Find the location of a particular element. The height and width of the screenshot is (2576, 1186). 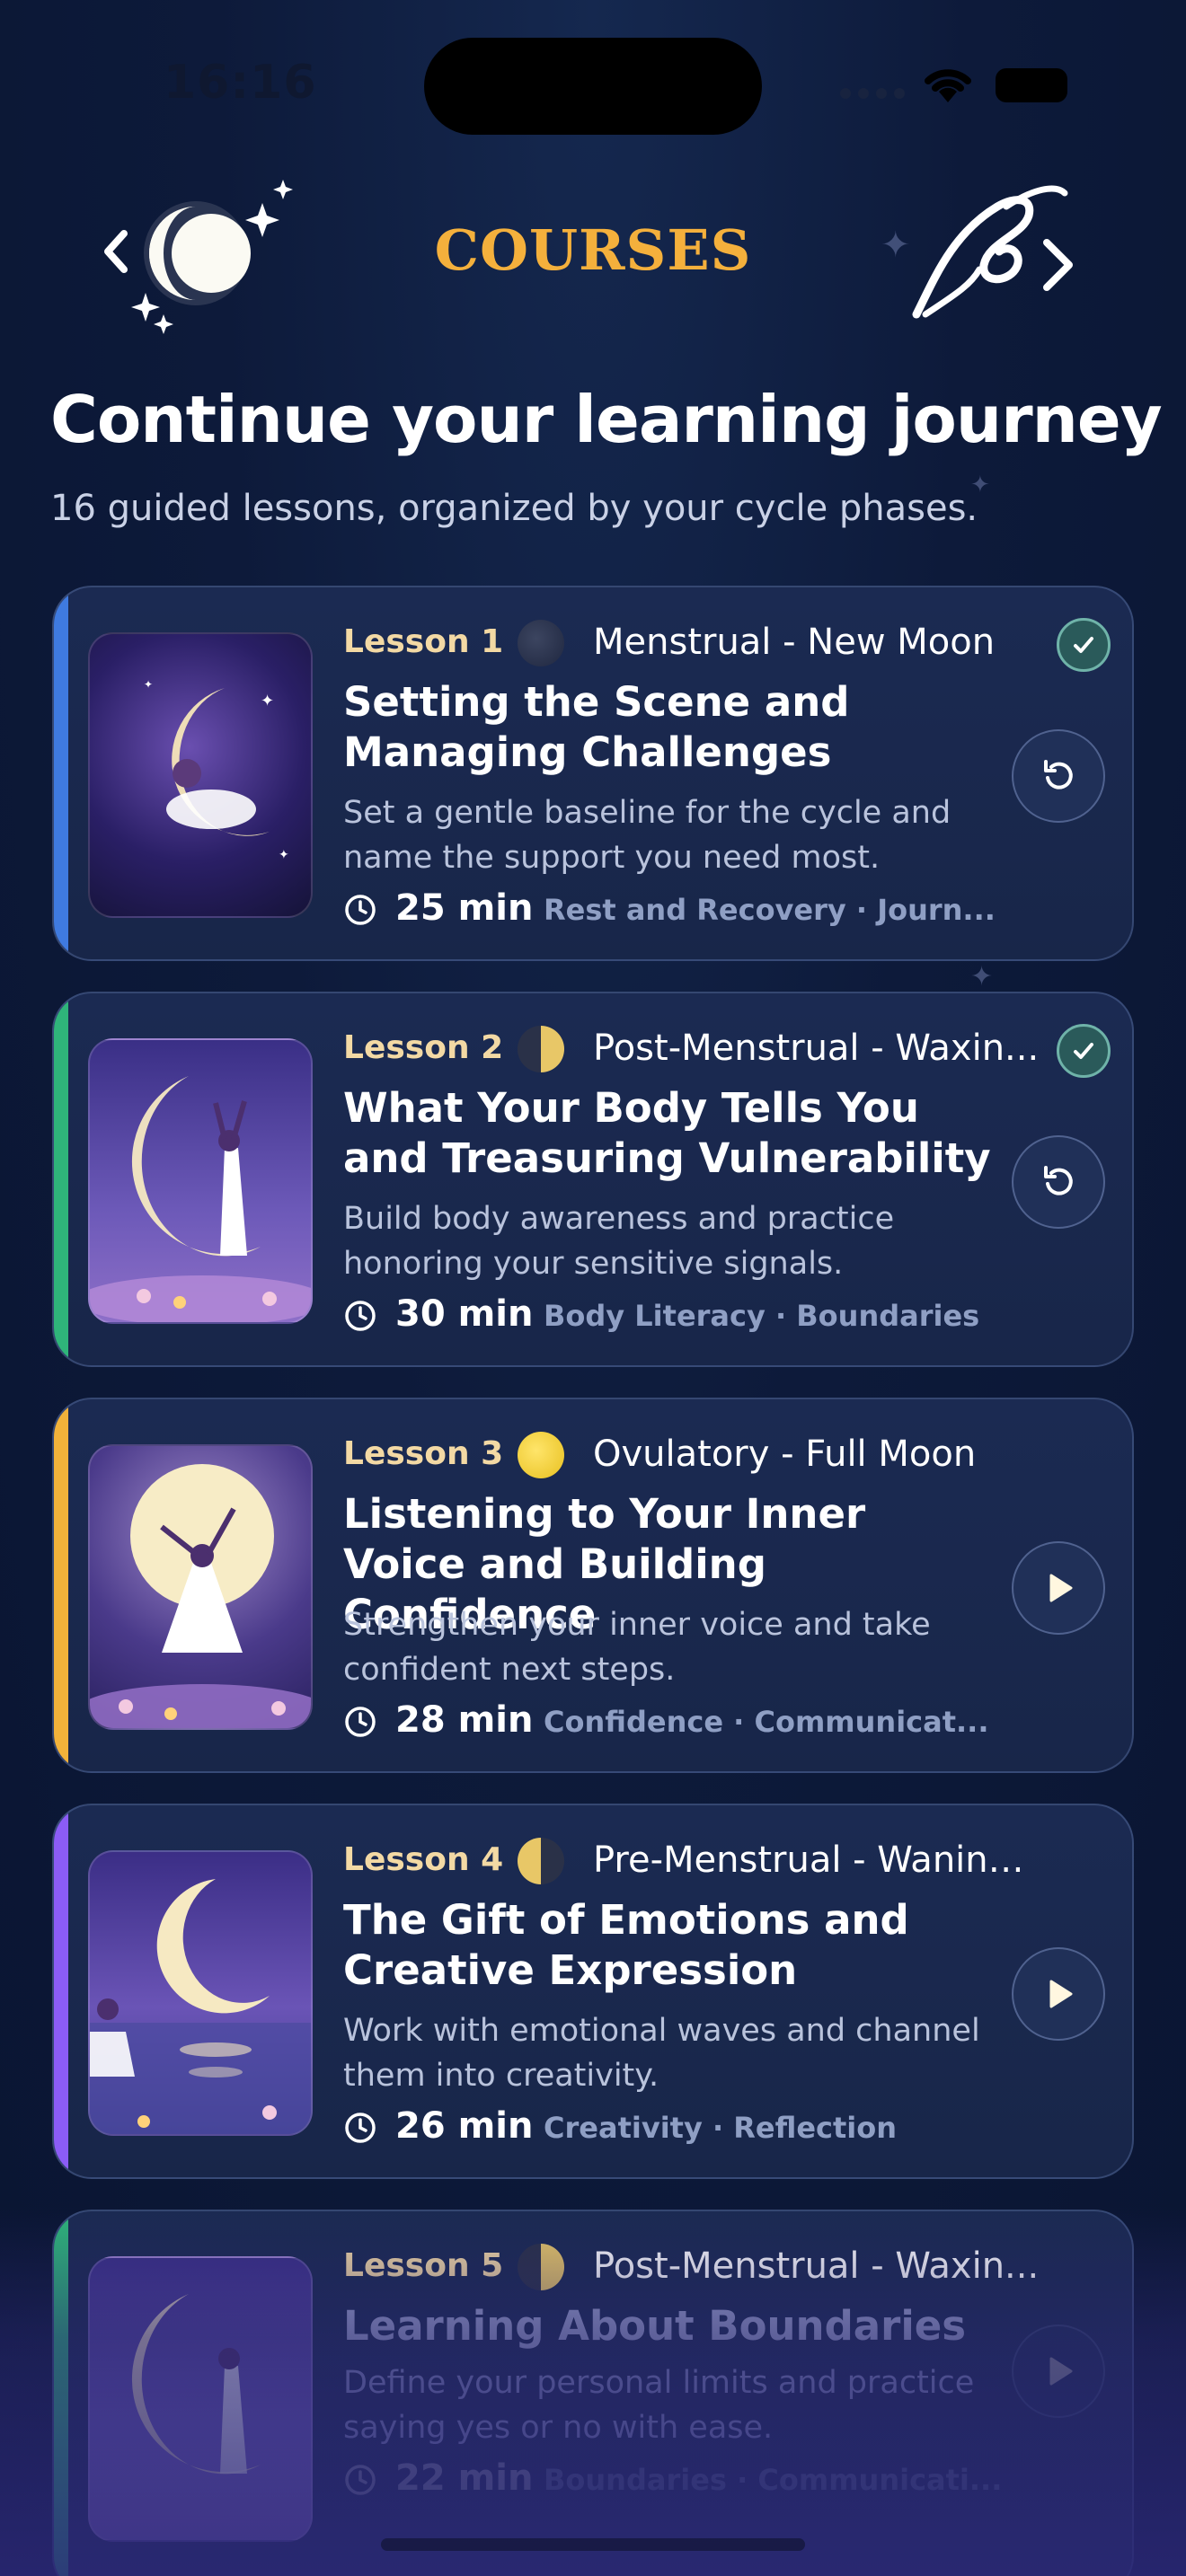

lesson-tags: Body Literacy · Boundaries is located at coordinates (762, 1316).